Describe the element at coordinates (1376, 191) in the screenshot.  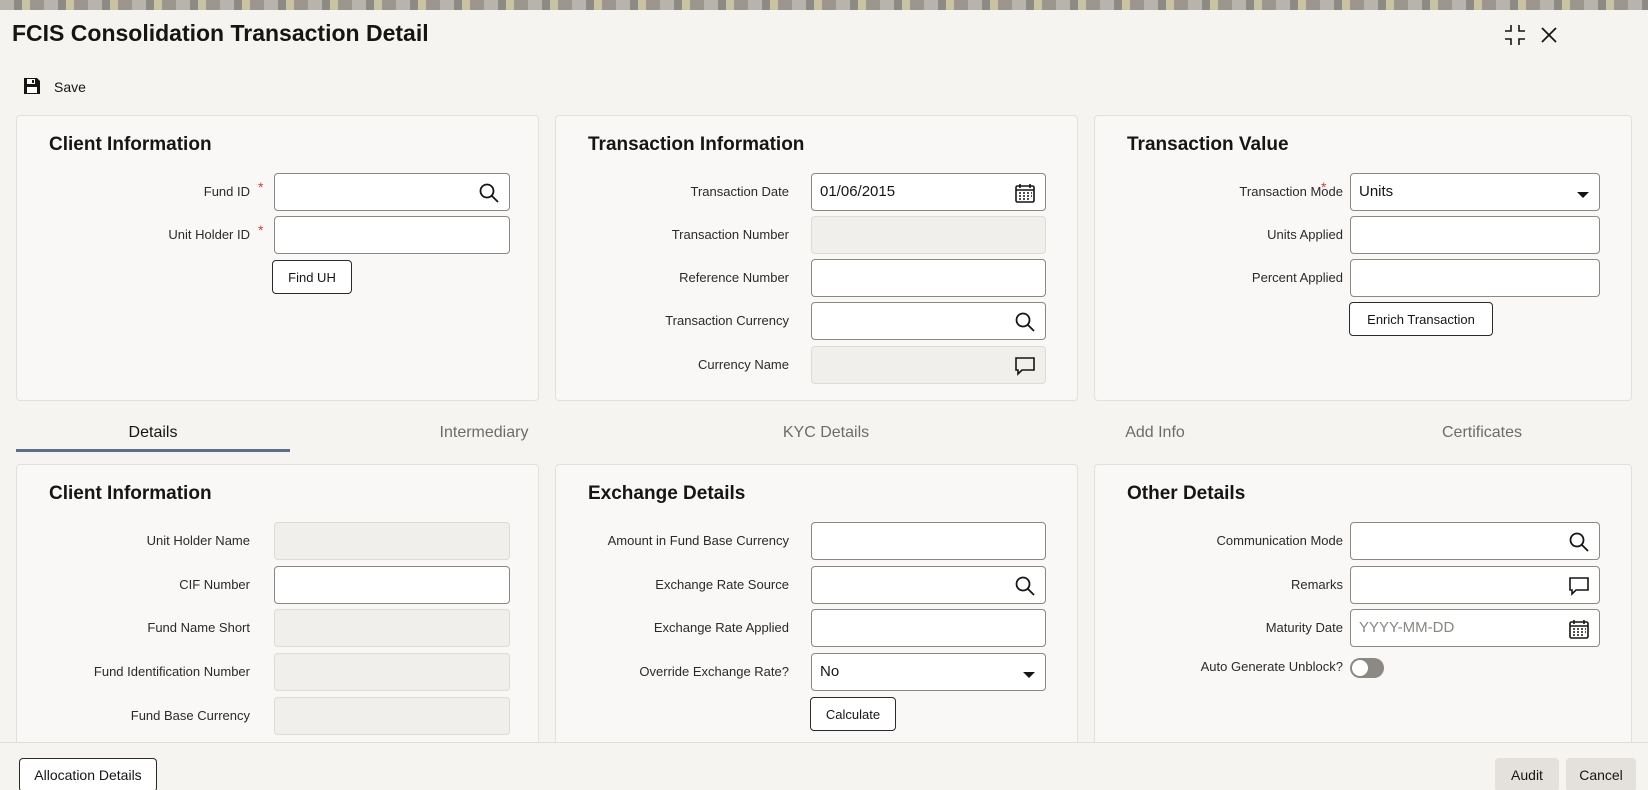
I see `transaction-mode-value: Units` at that location.